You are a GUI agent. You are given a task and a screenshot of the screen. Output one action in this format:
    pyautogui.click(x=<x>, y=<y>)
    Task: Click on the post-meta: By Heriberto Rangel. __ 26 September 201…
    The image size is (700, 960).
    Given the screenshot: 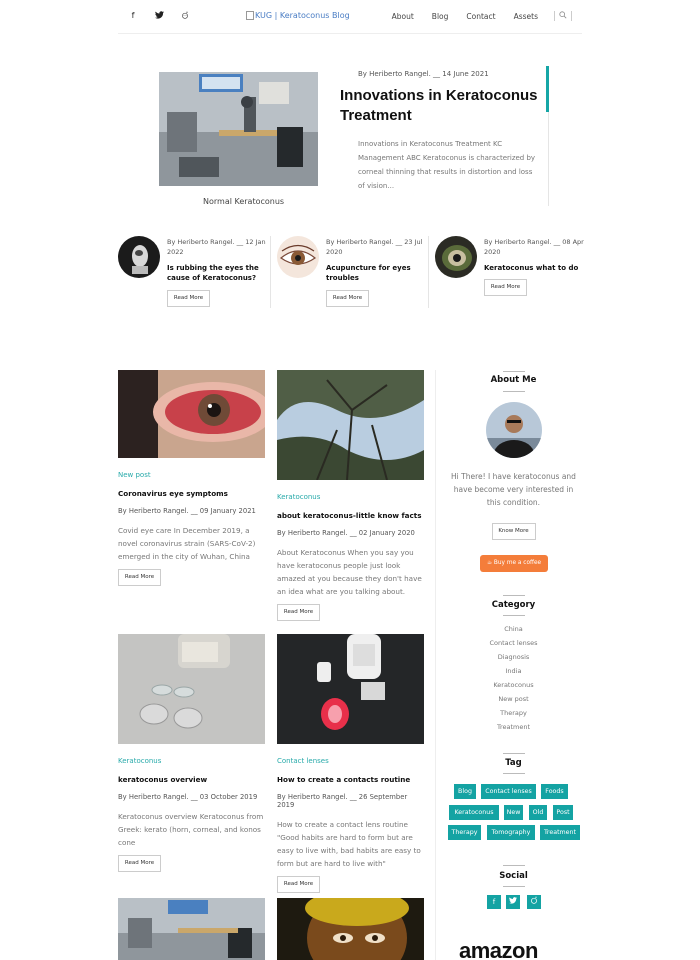 What is the action you would take?
    pyautogui.click(x=342, y=801)
    